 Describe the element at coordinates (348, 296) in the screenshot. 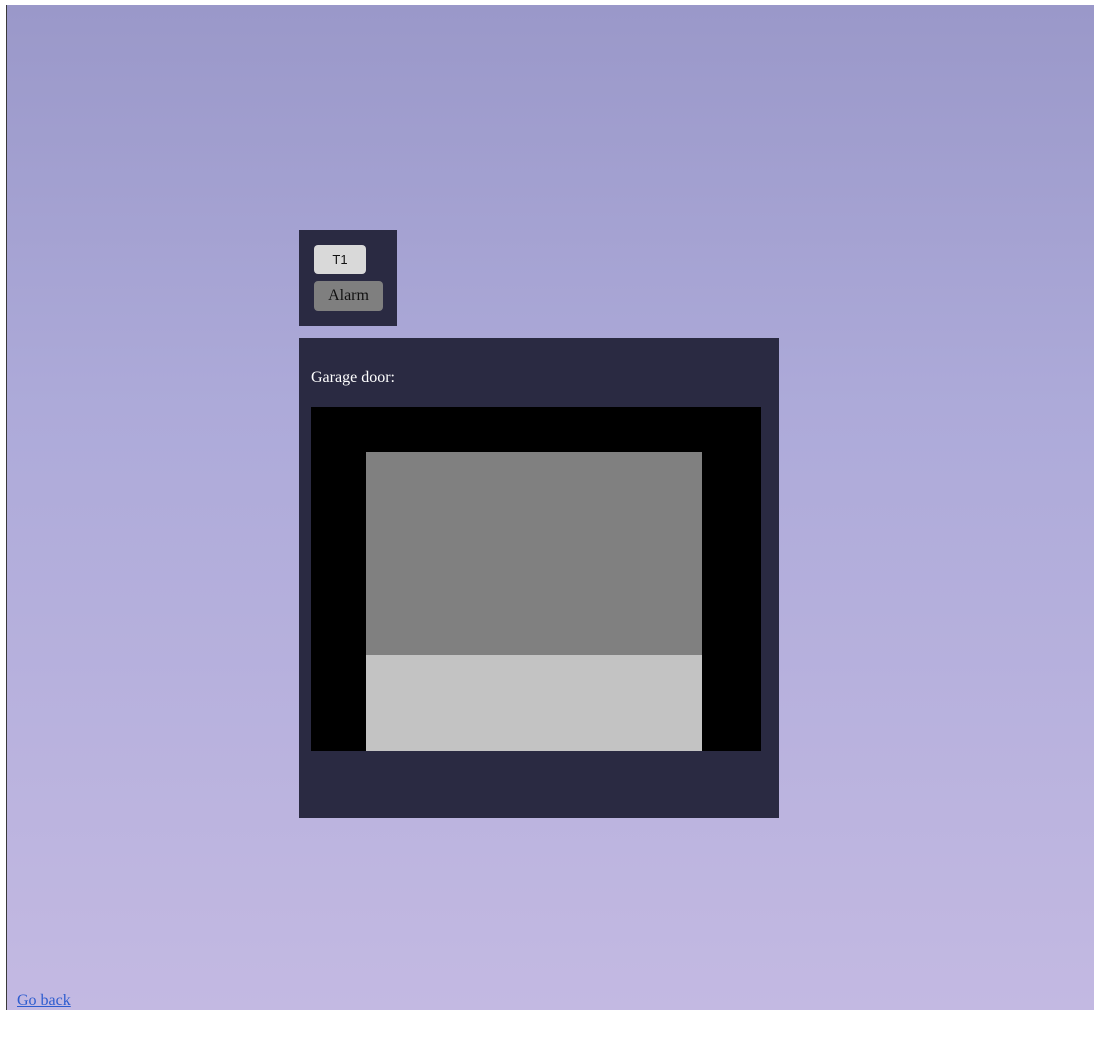

I see `alarm-button: Alarm` at that location.